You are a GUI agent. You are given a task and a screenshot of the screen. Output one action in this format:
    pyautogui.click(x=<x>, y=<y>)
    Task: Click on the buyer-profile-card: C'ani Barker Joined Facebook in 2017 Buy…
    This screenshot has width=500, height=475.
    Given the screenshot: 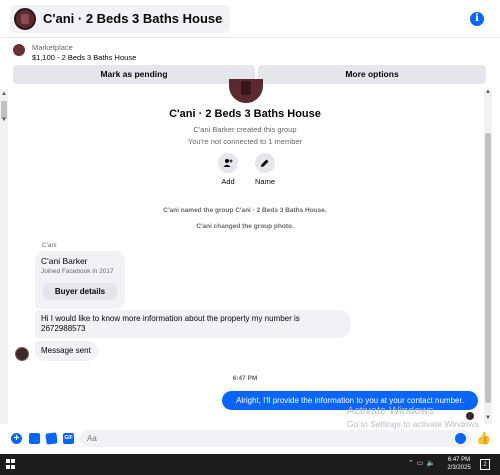 What is the action you would take?
    pyautogui.click(x=80, y=280)
    